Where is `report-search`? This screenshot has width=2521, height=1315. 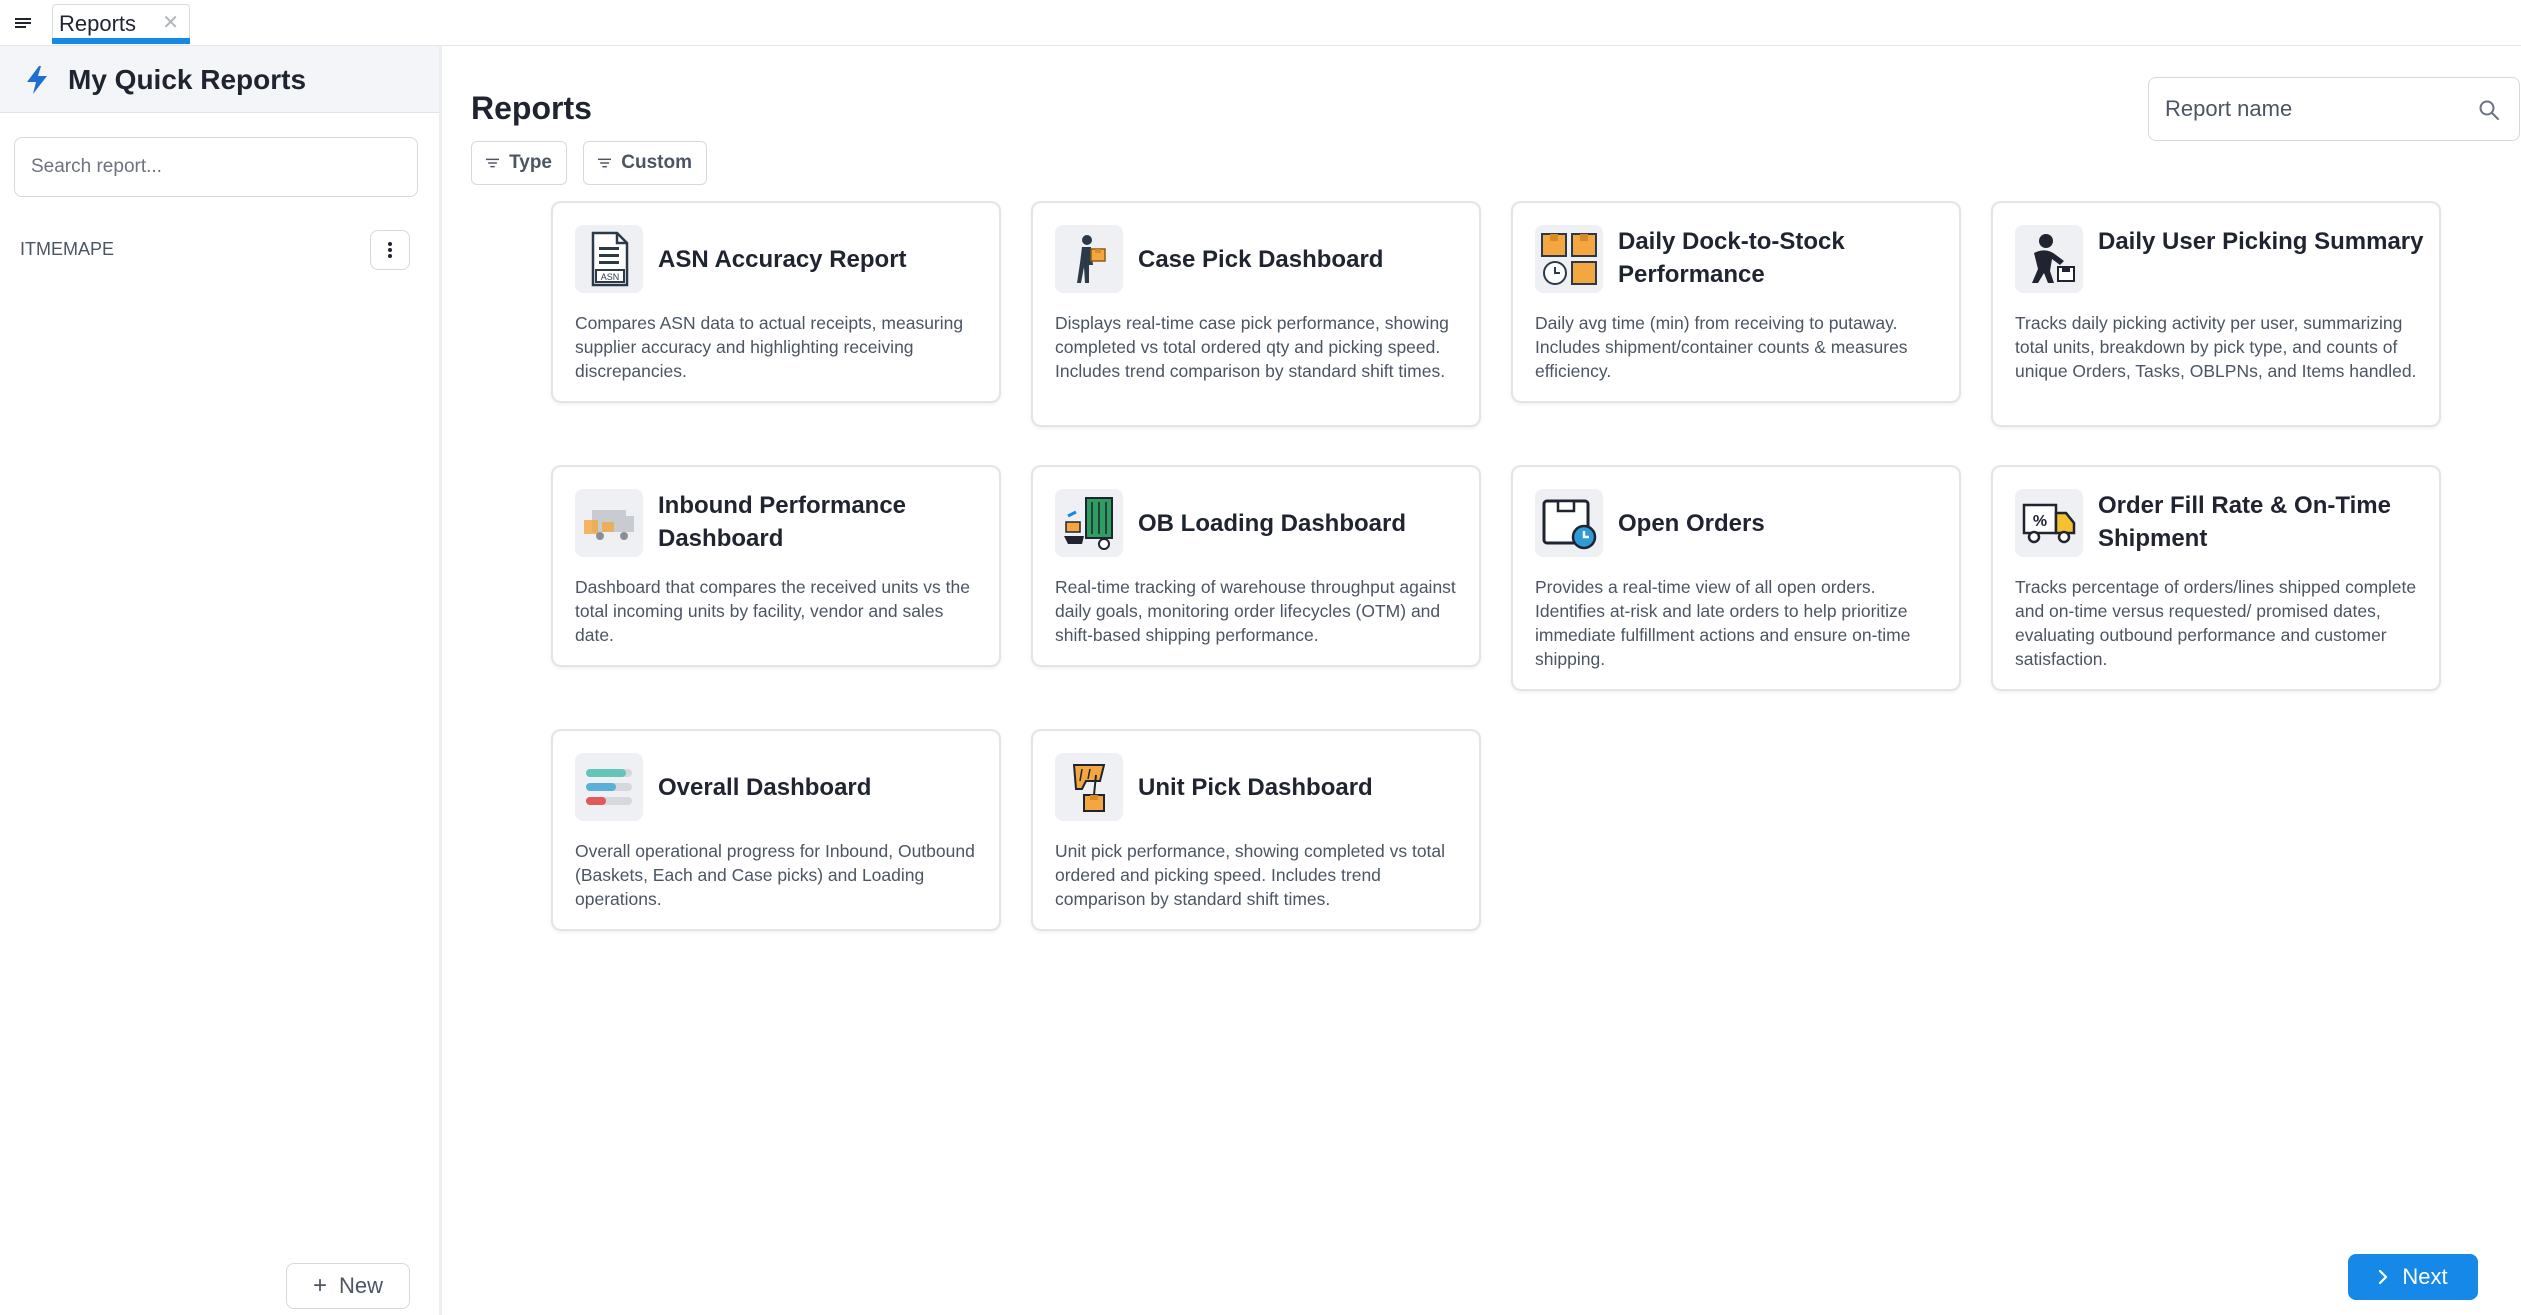
report-search is located at coordinates (2334, 109).